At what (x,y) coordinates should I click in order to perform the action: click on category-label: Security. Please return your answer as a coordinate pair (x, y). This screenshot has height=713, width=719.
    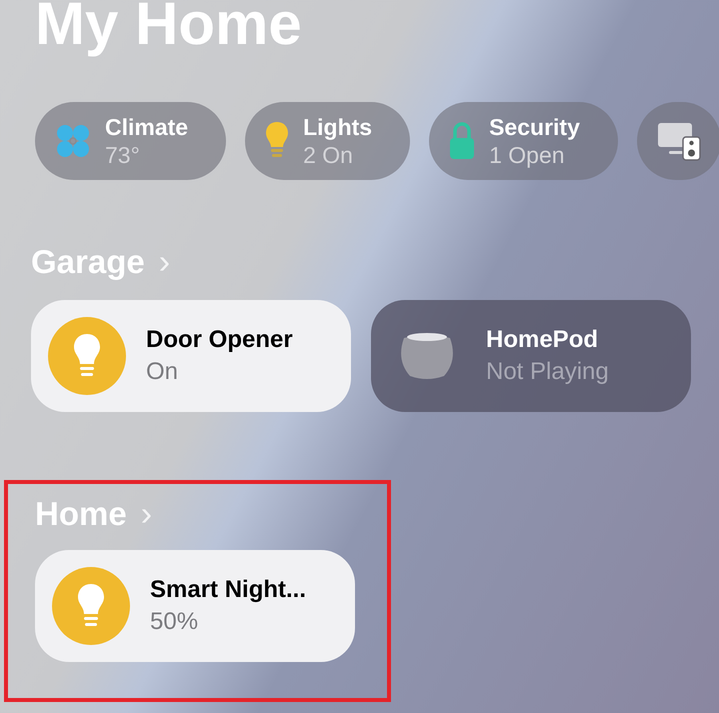
    Looking at the image, I should click on (534, 127).